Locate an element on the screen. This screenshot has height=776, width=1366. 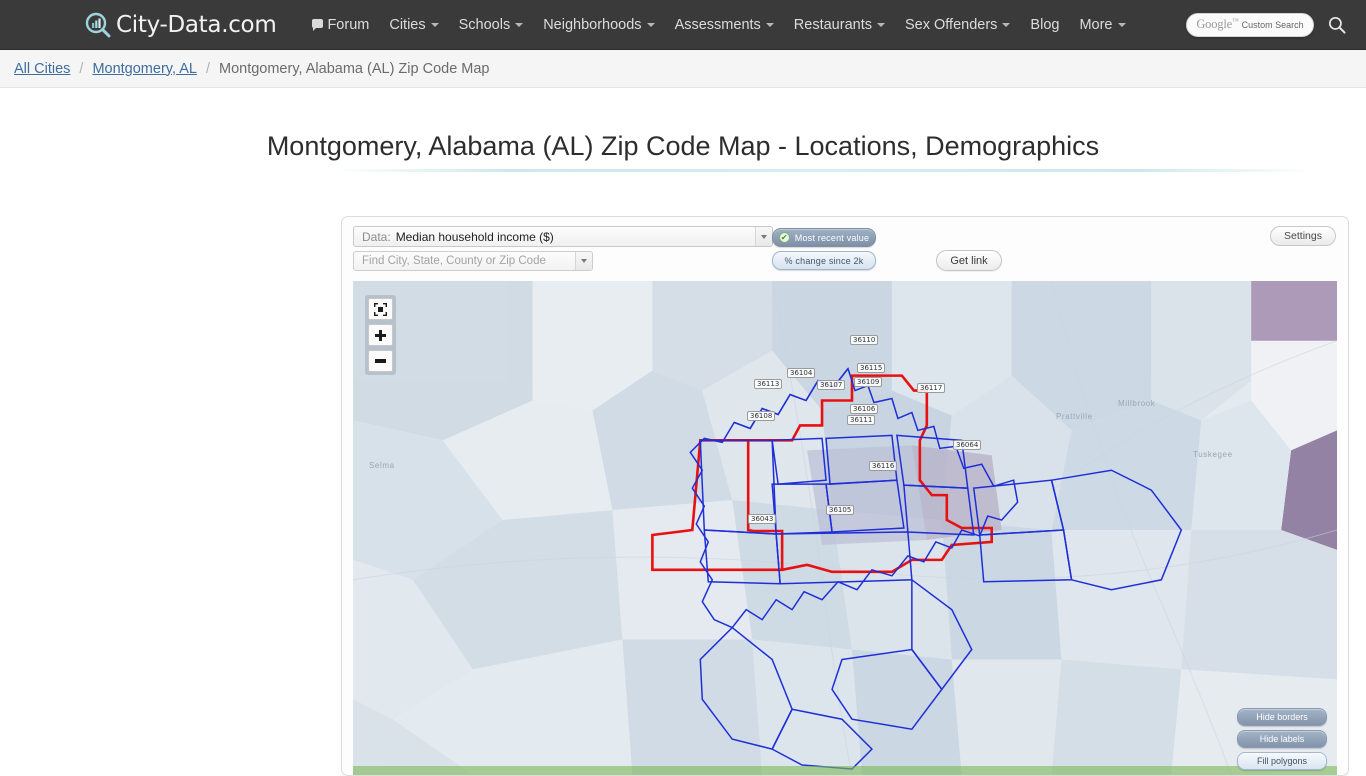
breadcrumb-all-cities: All Cities is located at coordinates (42, 69).